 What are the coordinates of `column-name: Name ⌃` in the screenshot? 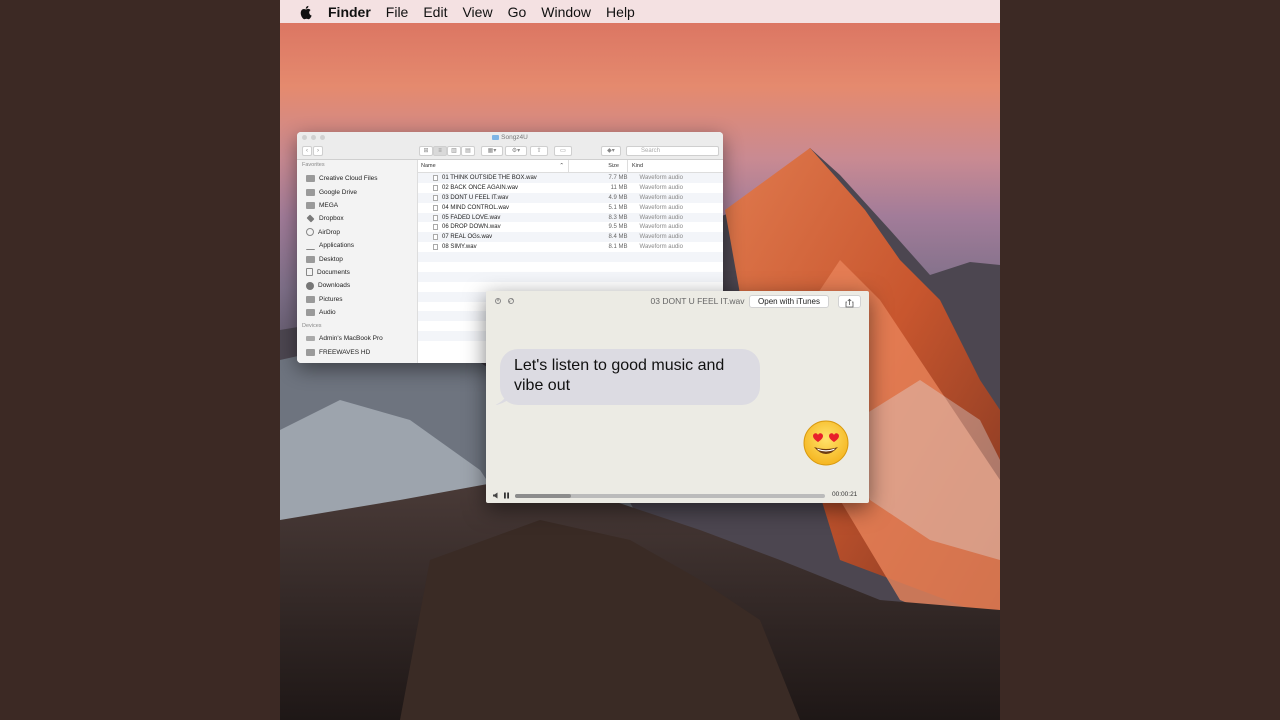 It's located at (493, 166).